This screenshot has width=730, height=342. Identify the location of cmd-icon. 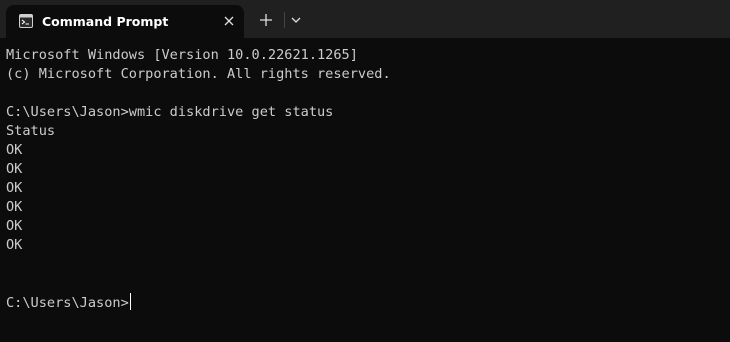
(26, 21).